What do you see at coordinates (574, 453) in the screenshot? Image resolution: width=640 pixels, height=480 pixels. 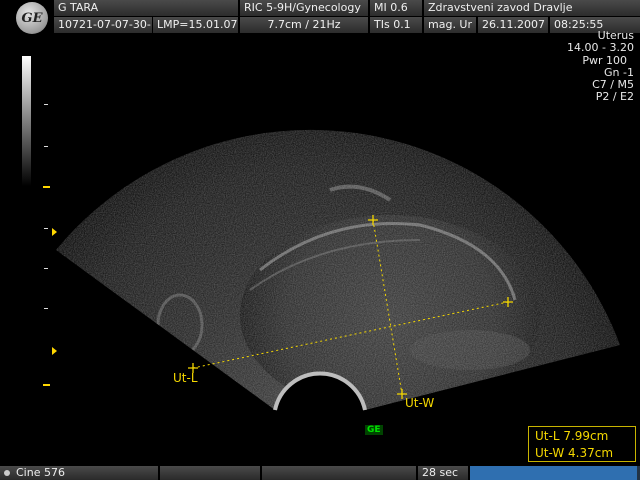 I see `result-width: Ut-W 4.37cm` at bounding box center [574, 453].